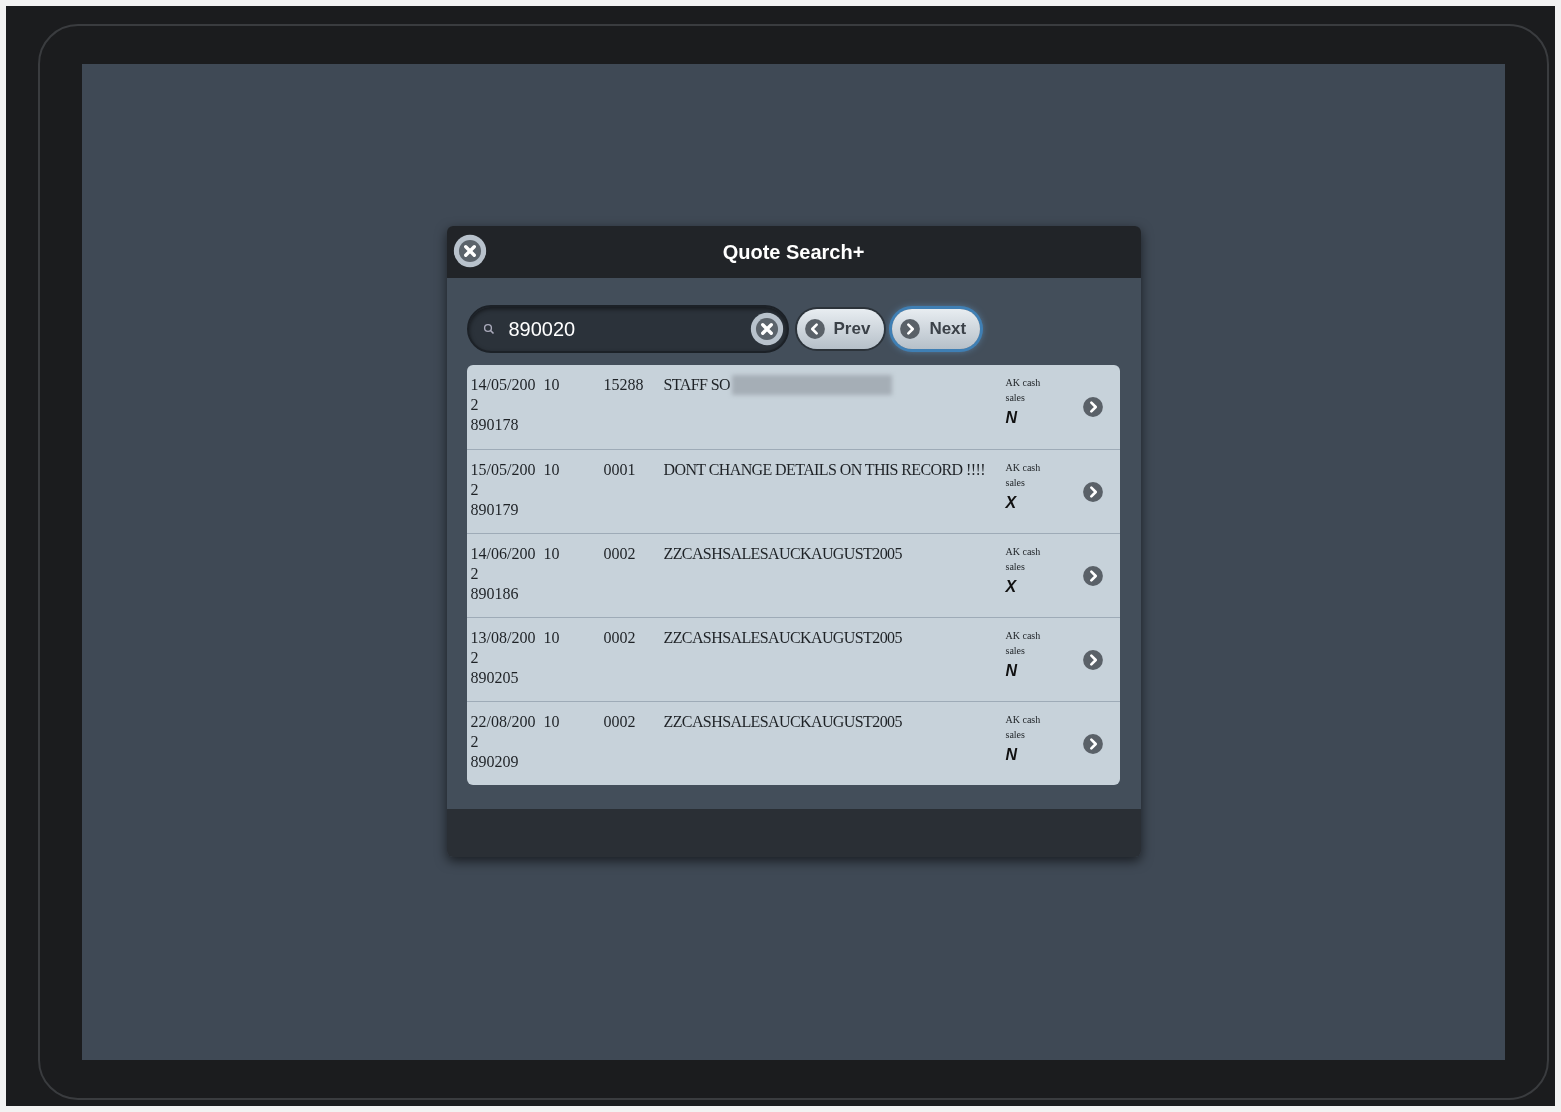 Image resolution: width=1561 pixels, height=1112 pixels. Describe the element at coordinates (793, 659) in the screenshot. I see `result-row: 13/08/200 10 2 890205 0002 ZZCASHSALESAUCKAUGUST2005 AK cash sales N` at that location.